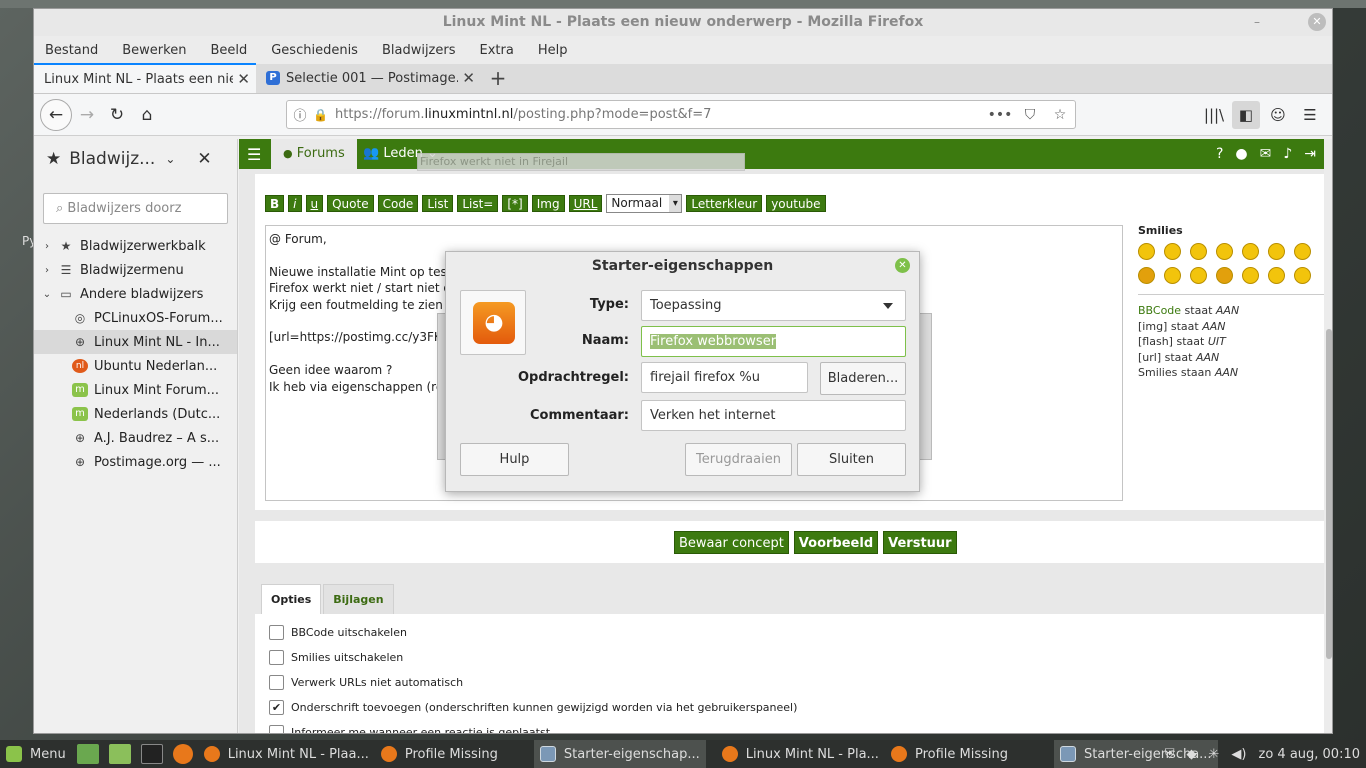  I want to click on url-button: URL, so click(585, 203).